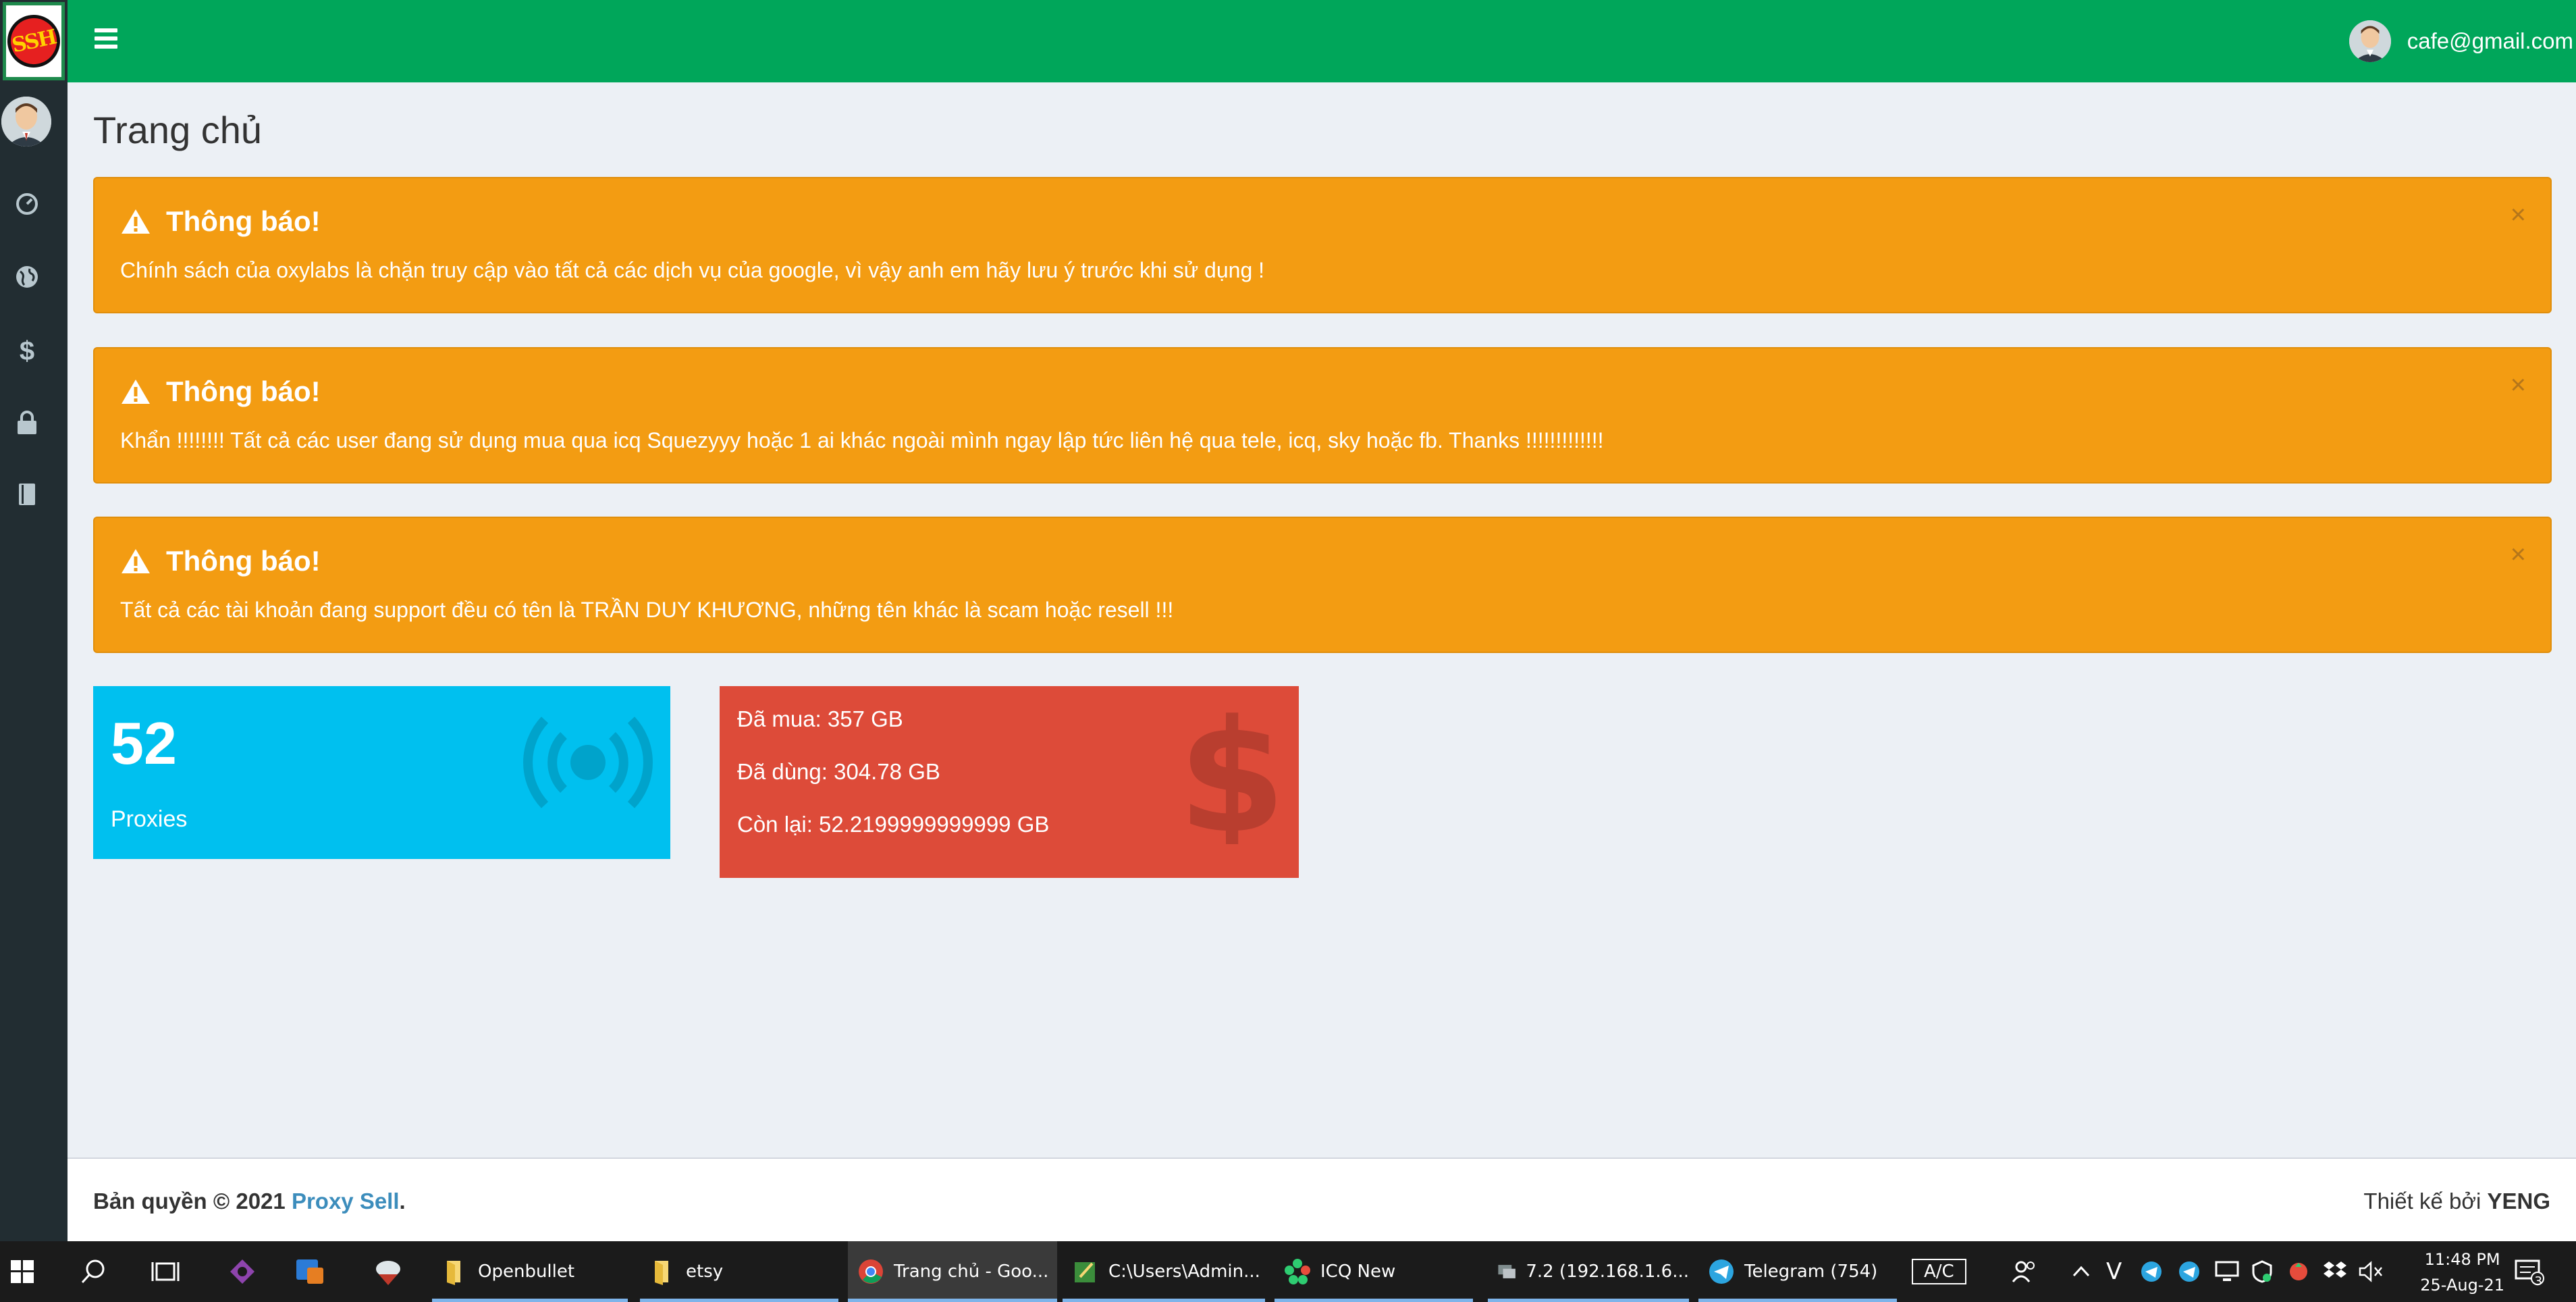 This screenshot has width=2576, height=1302. What do you see at coordinates (190, 1201) in the screenshot?
I see `copyright-prefix: Bản quyền © 2021` at bounding box center [190, 1201].